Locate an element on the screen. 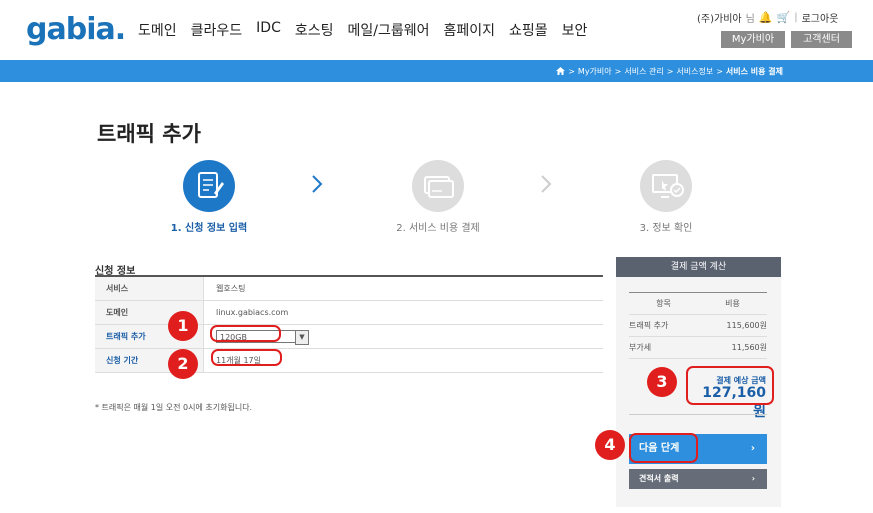  breadcrumb-item-service-manage: 서비스 관리 is located at coordinates (643, 71).